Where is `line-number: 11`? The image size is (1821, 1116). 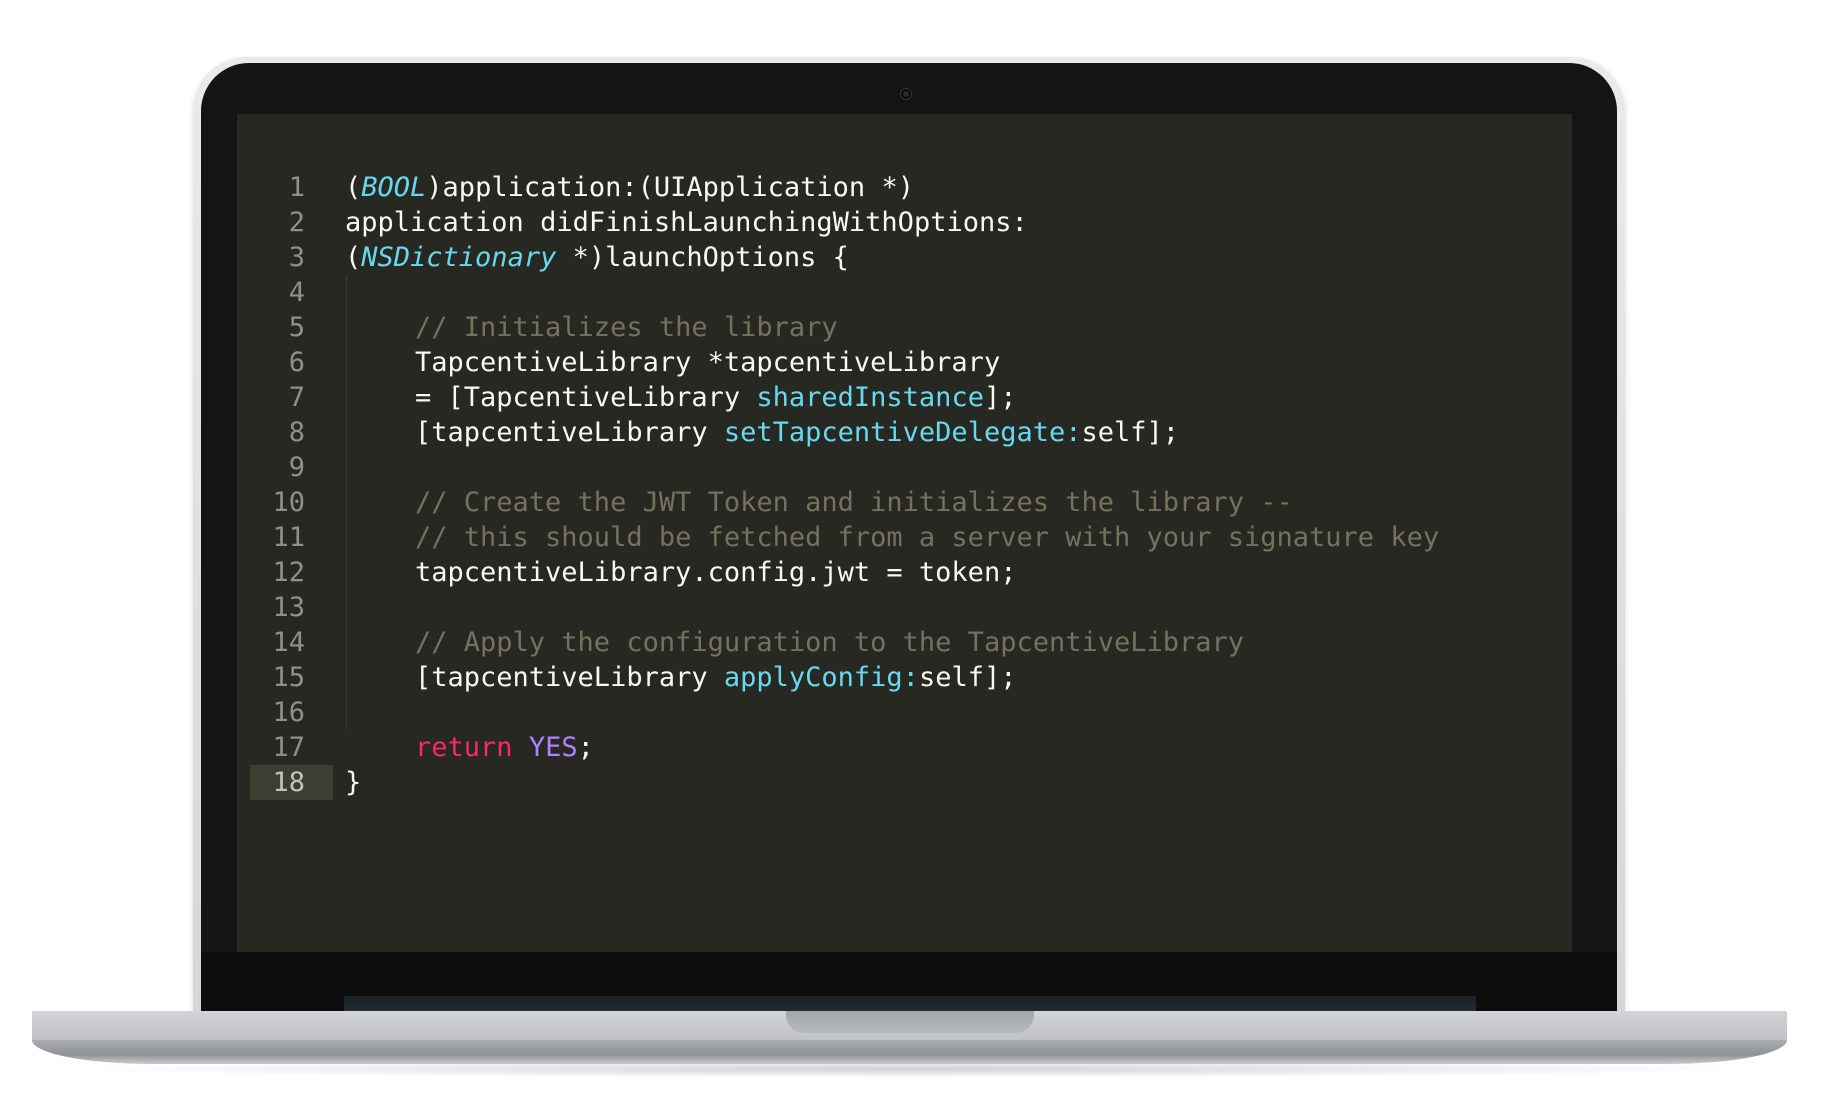
line-number: 11 is located at coordinates (288, 537).